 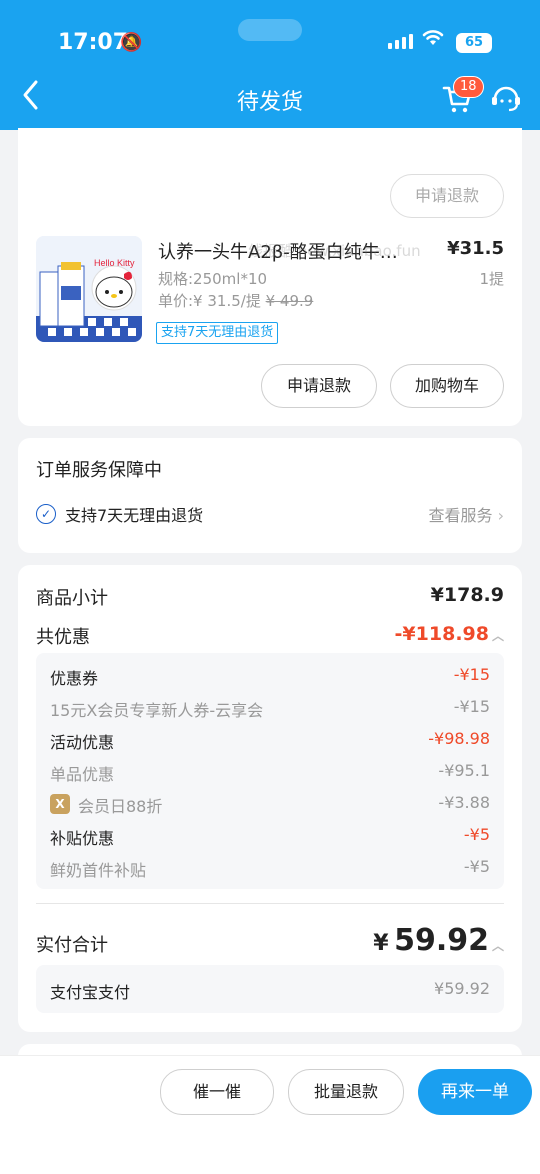 I want to click on remind-button: 催一催, so click(x=217, y=1092).